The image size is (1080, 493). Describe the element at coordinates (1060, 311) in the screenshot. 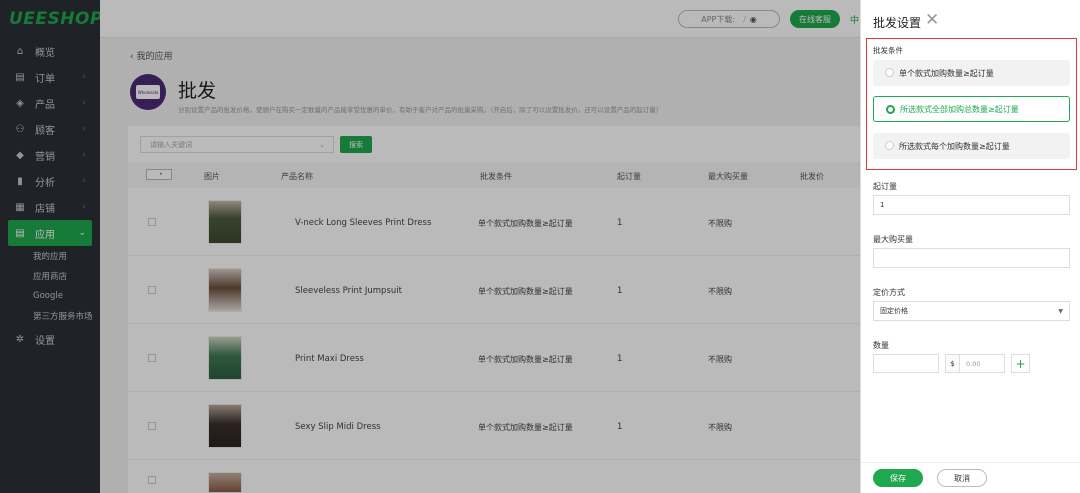

I see `caret-down-icon: ▼` at that location.